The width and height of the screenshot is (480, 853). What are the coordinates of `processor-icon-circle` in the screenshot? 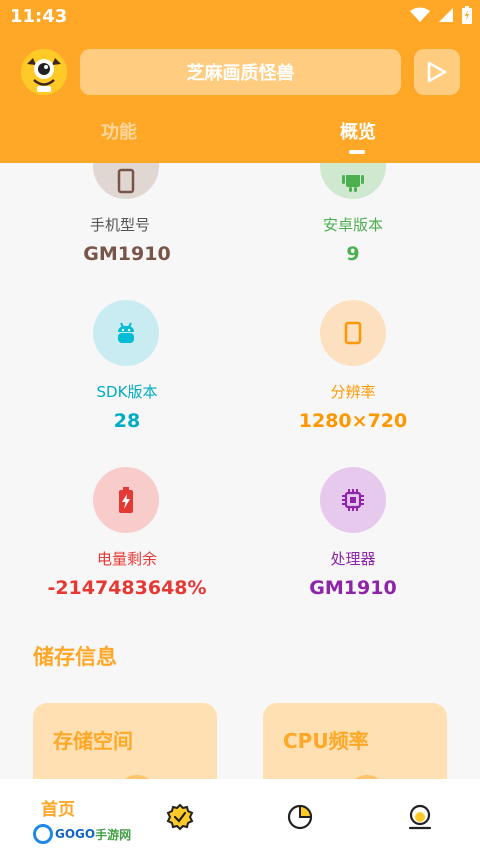 It's located at (353, 500).